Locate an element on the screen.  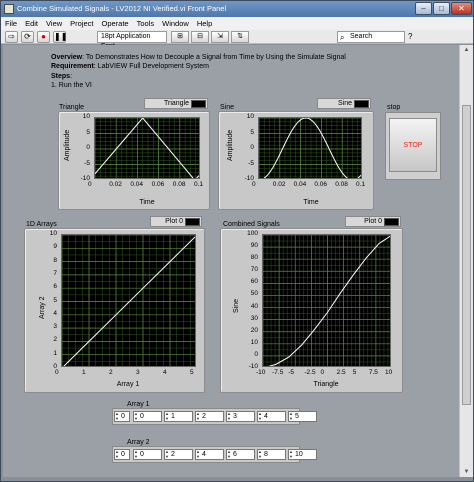
array1-element: ▲ ▼ 0 is located at coordinates (147, 416).